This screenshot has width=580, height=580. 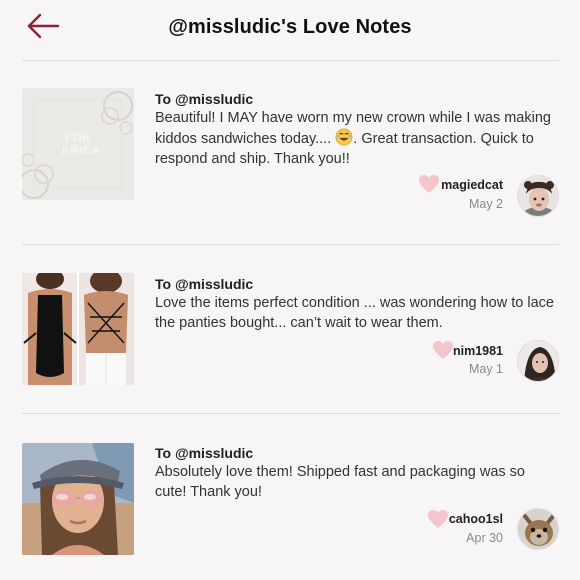 What do you see at coordinates (476, 519) in the screenshot?
I see `reviewer-username: cahoo1sl` at bounding box center [476, 519].